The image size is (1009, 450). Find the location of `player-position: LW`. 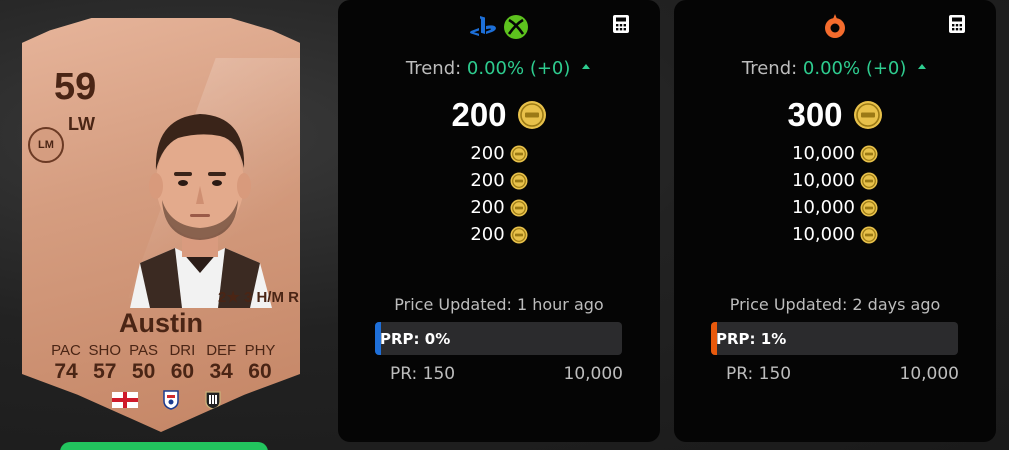

player-position: LW is located at coordinates (81, 124).